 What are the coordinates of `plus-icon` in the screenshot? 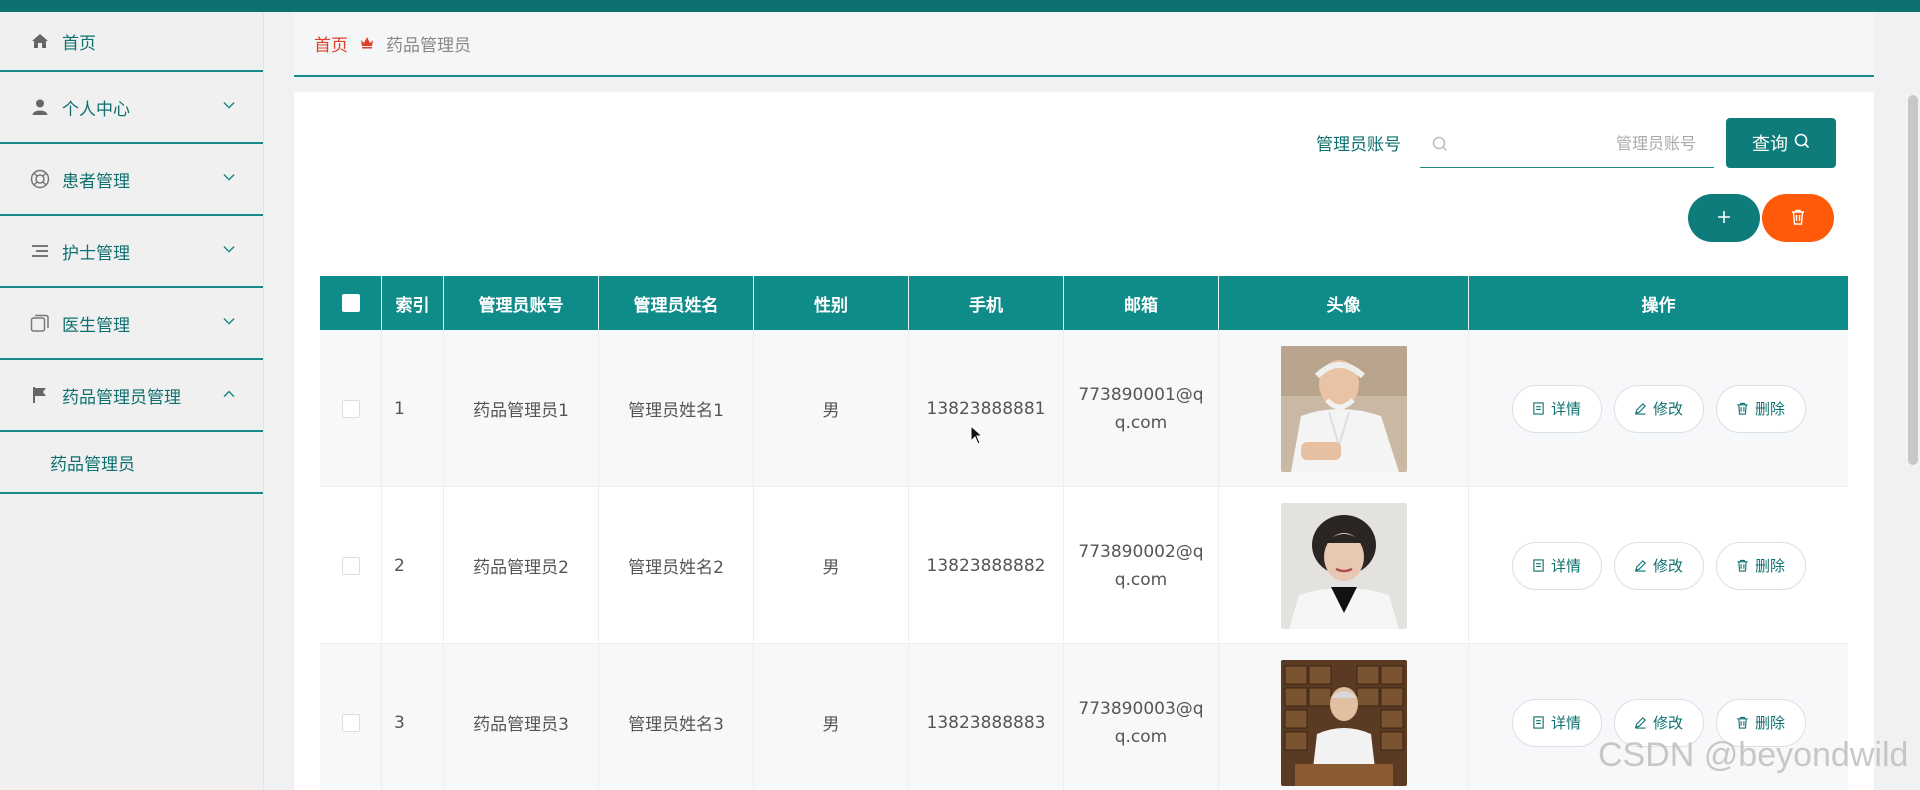 It's located at (1724, 218).